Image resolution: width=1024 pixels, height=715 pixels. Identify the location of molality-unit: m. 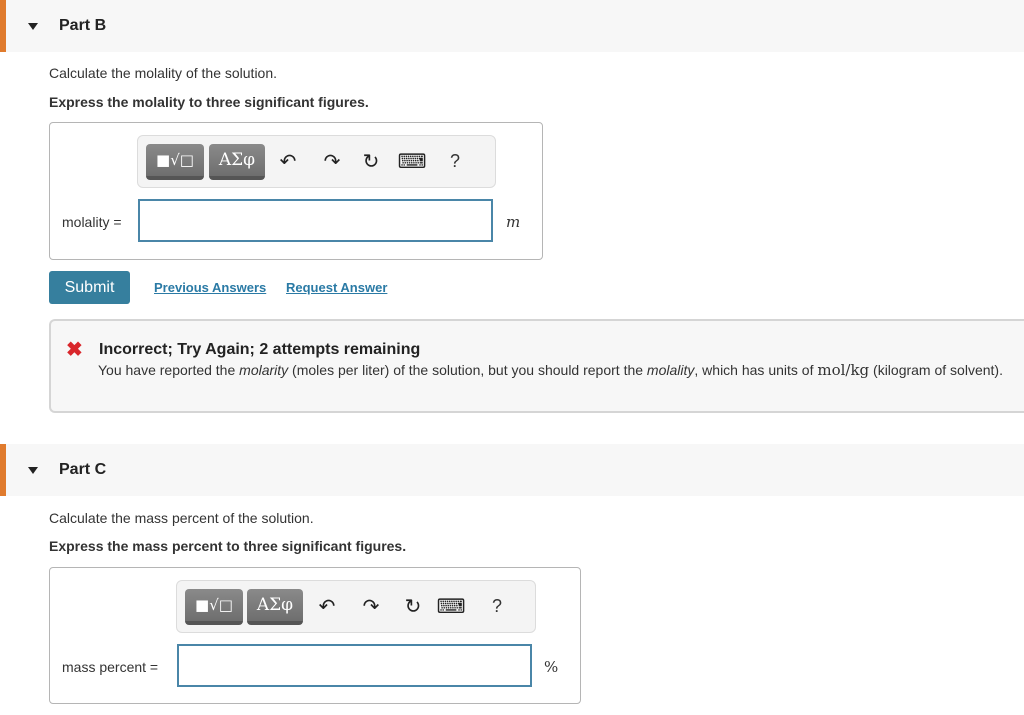
(513, 222).